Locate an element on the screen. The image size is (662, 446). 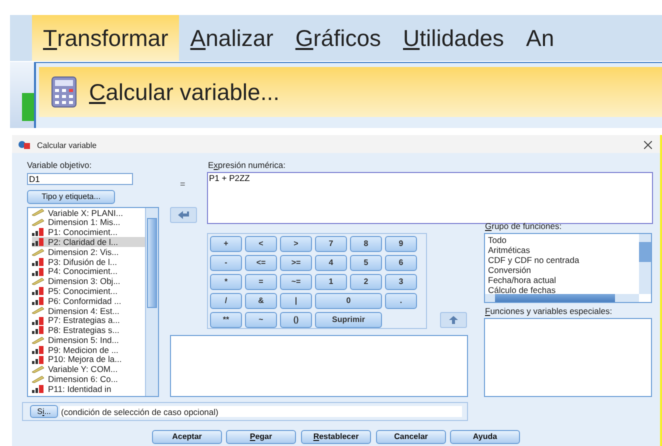
keypad-button: > is located at coordinates (296, 244).